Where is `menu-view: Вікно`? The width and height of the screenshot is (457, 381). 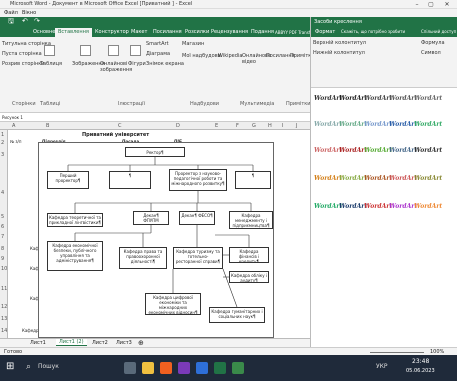 menu-view: Вікно is located at coordinates (29, 13).